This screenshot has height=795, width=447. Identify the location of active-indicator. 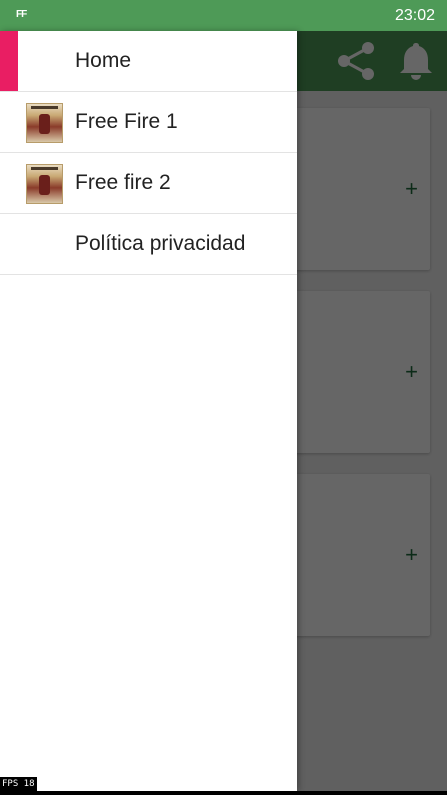
(9, 61).